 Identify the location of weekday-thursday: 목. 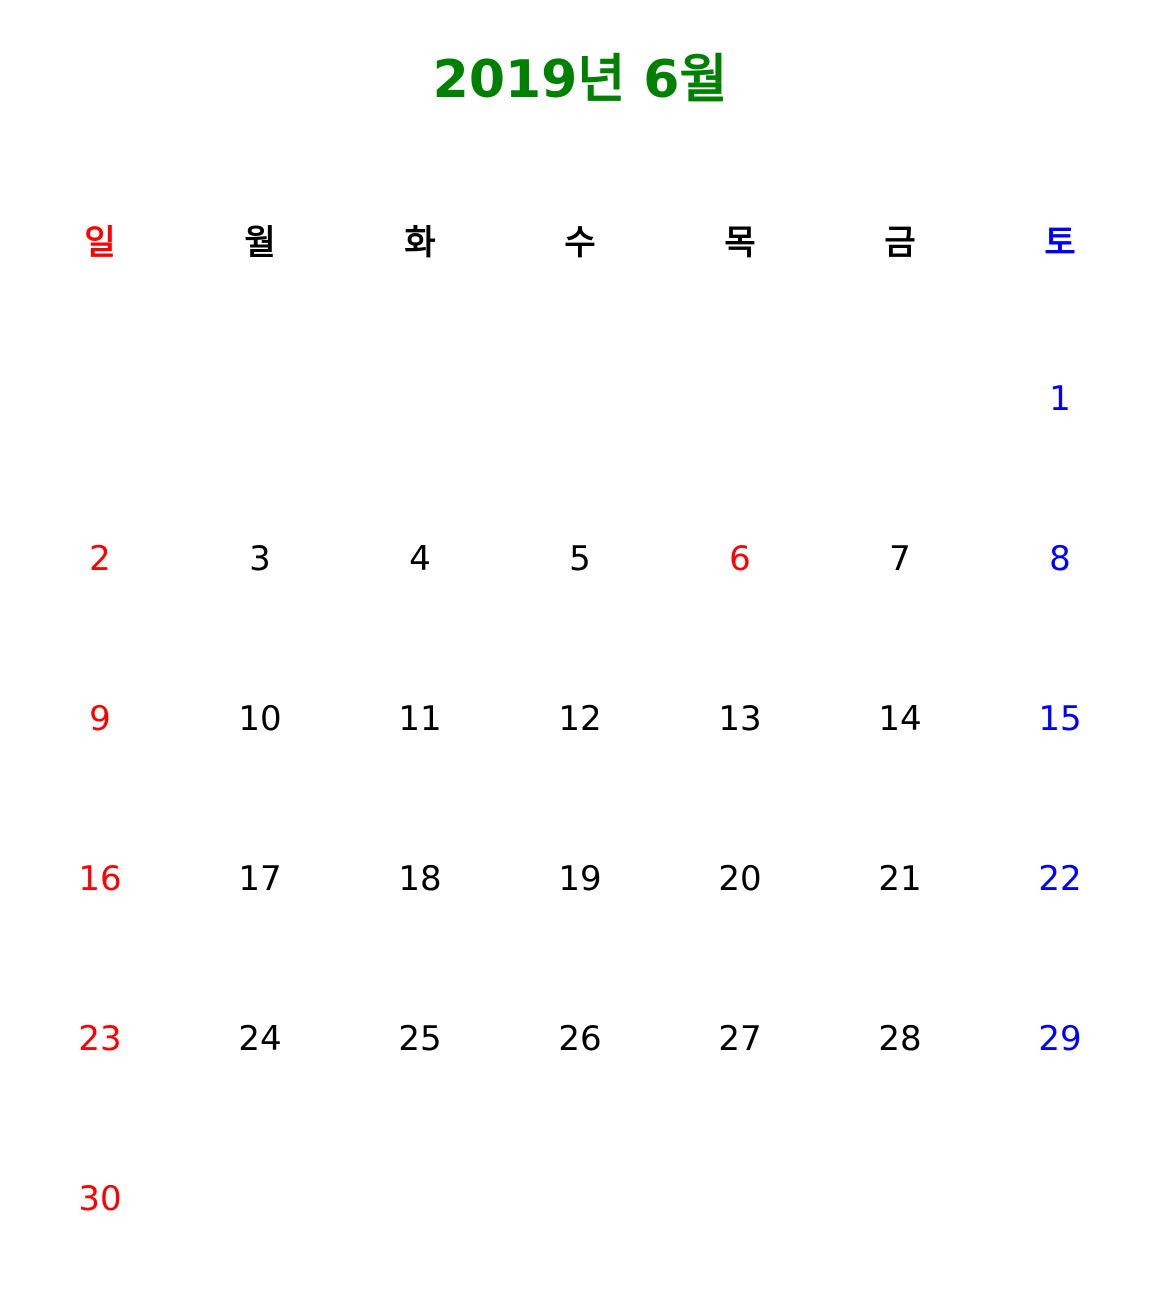
(740, 242).